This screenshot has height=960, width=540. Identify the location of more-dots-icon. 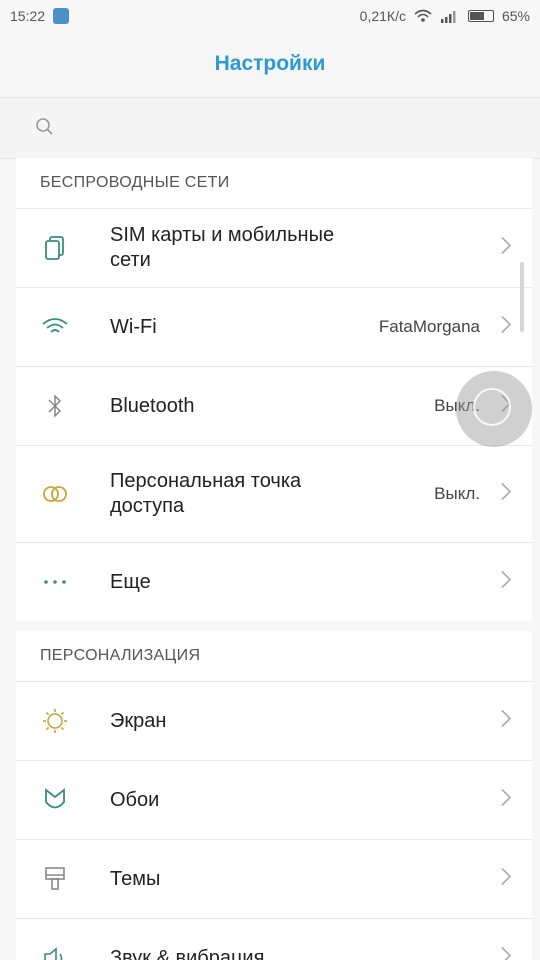
(55, 582).